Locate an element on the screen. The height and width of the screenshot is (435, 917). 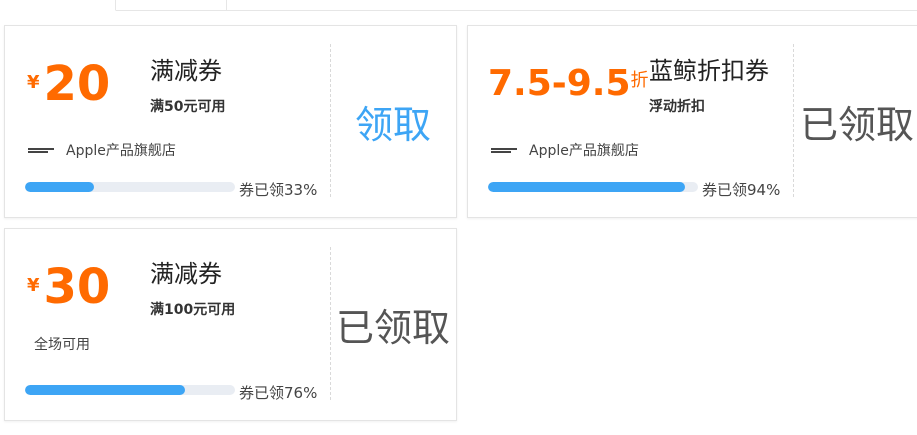
claim-progress-text: 券已领76% is located at coordinates (278, 393).